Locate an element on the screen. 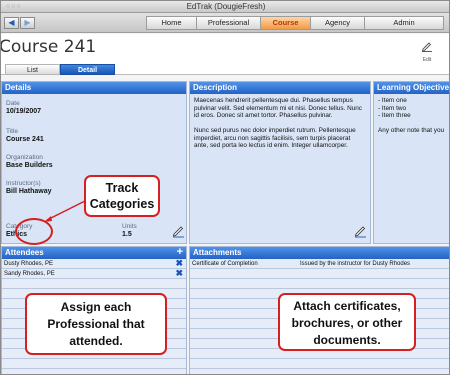  title-bar: ○○○ EdTrak (DougieFresh) is located at coordinates (225, 7).